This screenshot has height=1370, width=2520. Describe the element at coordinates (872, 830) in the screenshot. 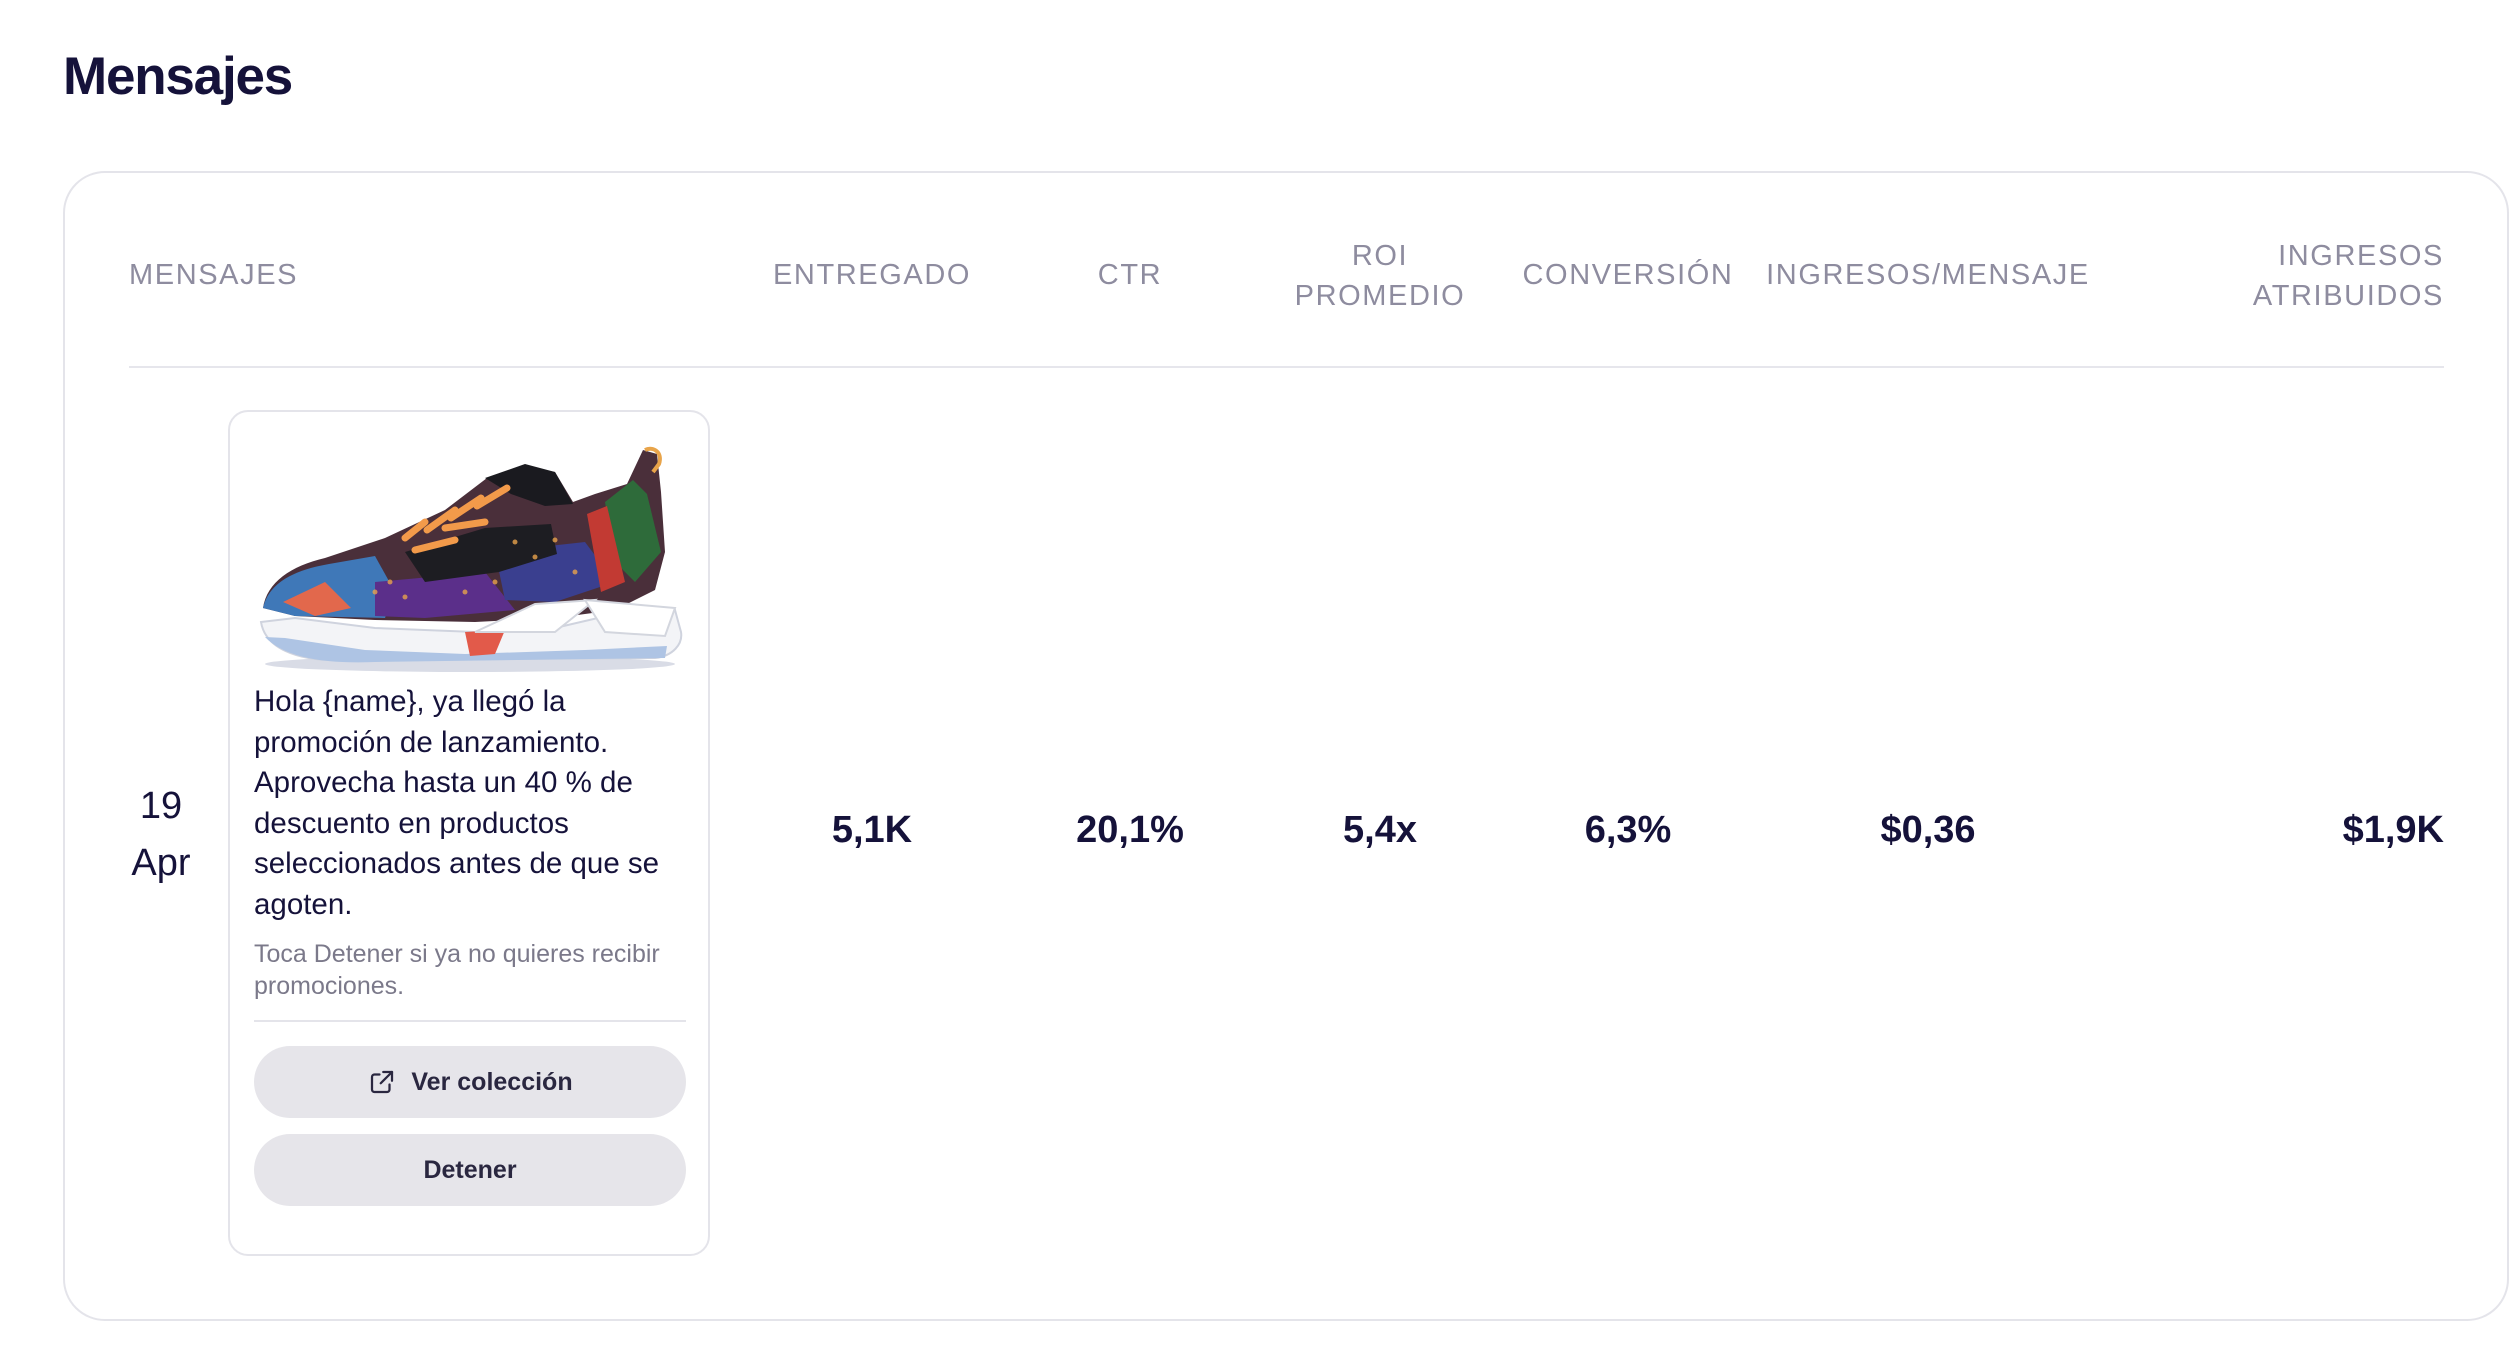

I see `value-entregado: 5,1K` at that location.